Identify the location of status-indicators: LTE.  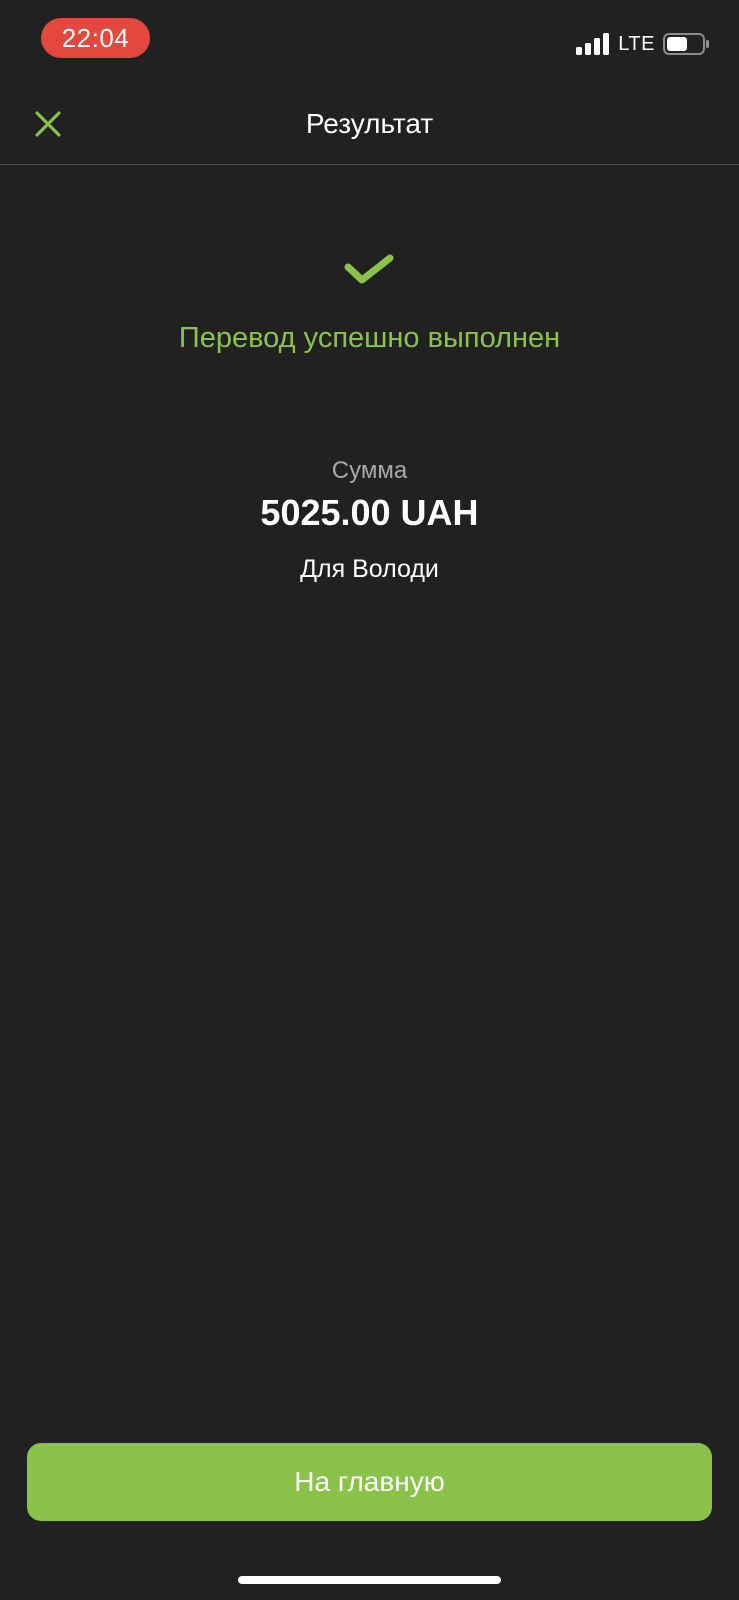
(642, 44).